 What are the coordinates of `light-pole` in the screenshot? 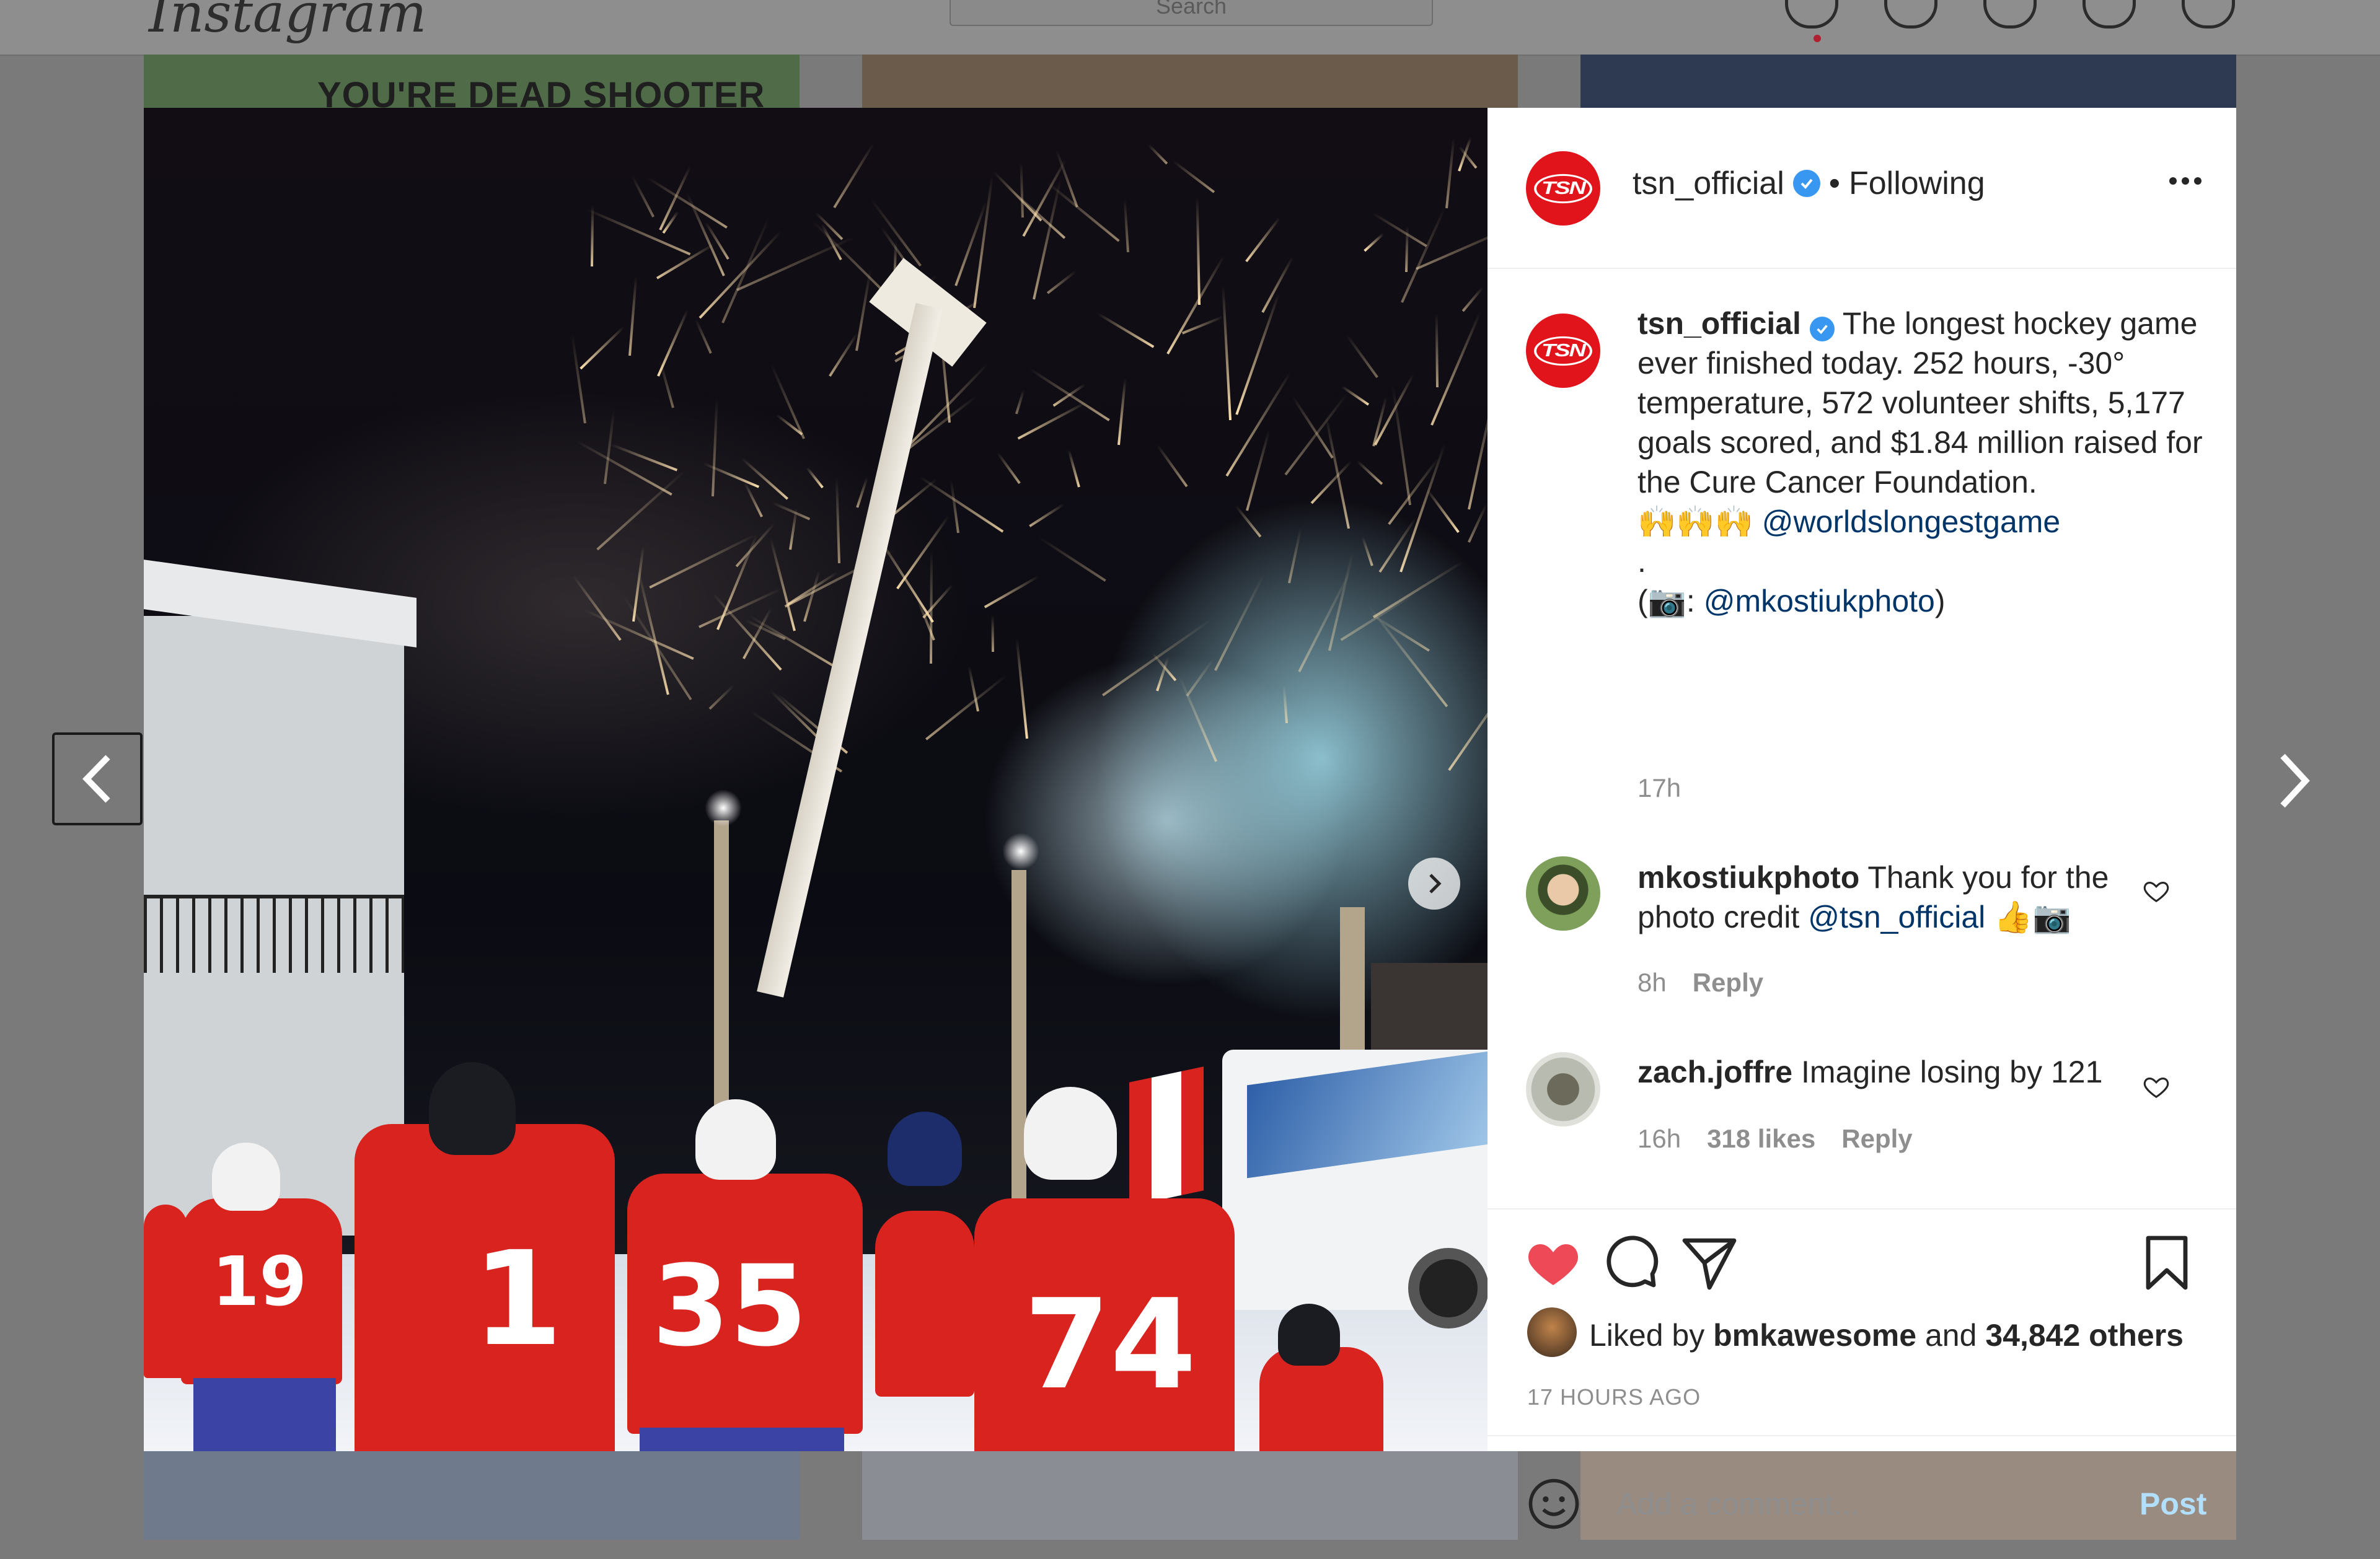 It's located at (1018, 1043).